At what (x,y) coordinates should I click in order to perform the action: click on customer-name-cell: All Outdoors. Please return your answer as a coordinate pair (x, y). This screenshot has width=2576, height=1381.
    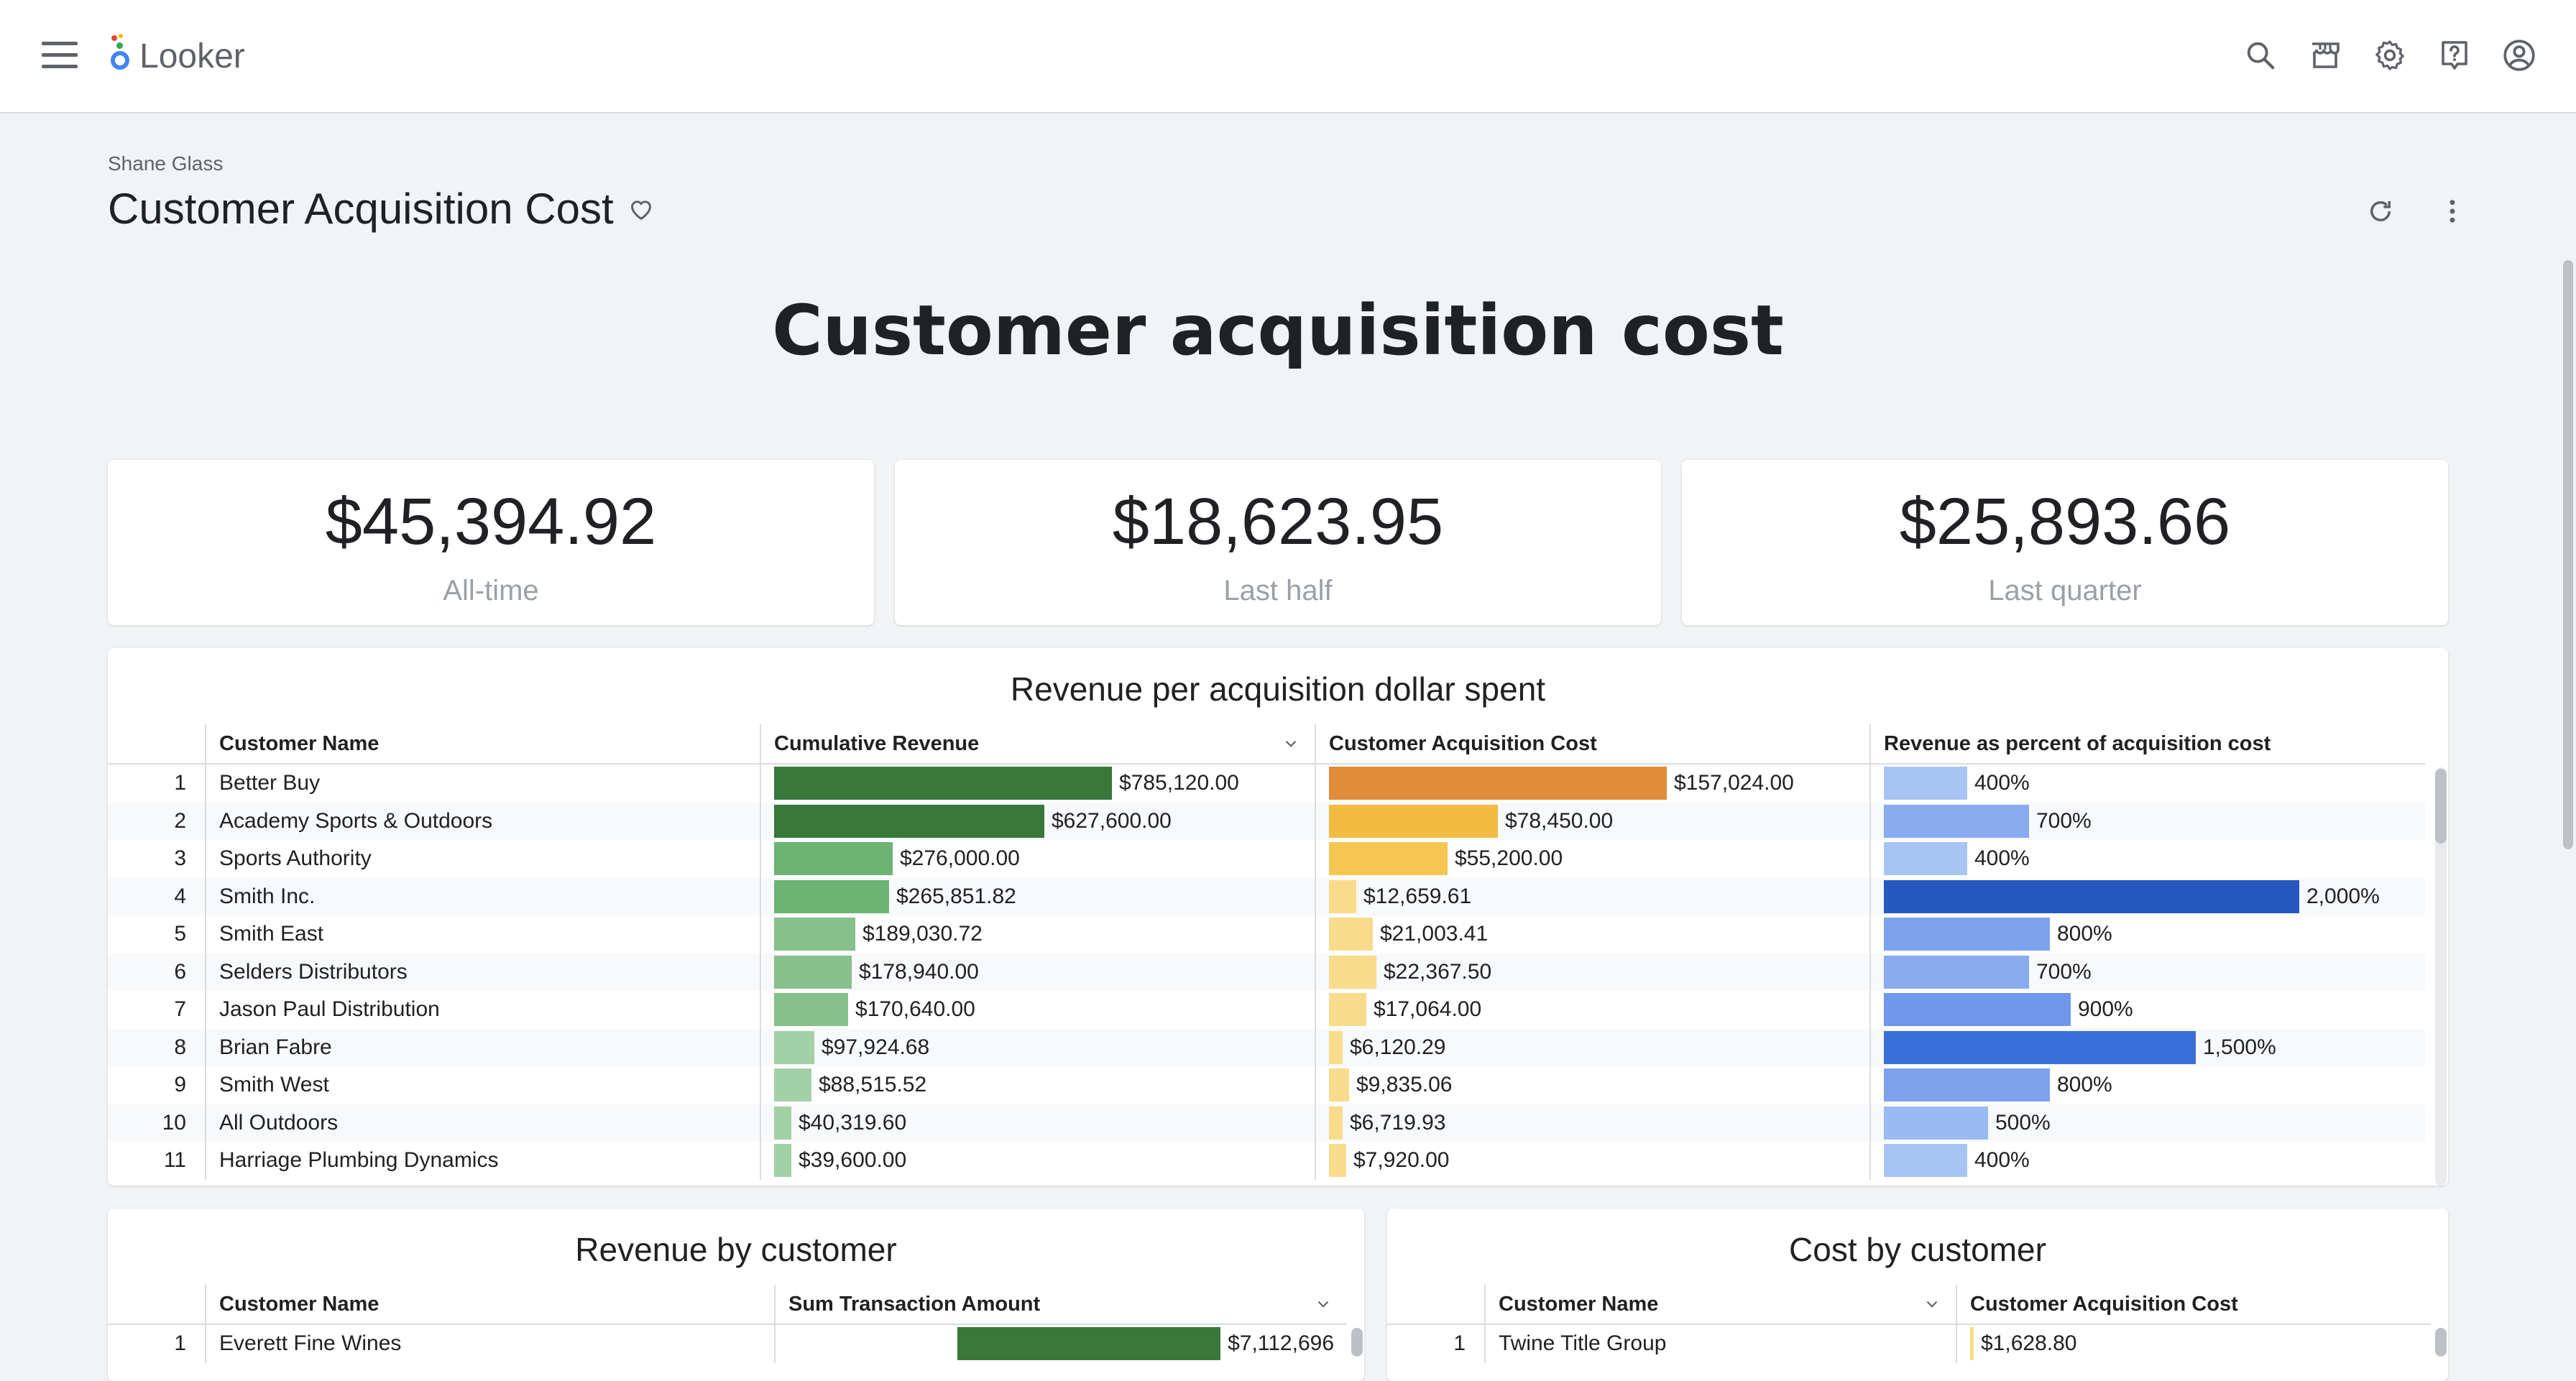
    Looking at the image, I should click on (482, 1123).